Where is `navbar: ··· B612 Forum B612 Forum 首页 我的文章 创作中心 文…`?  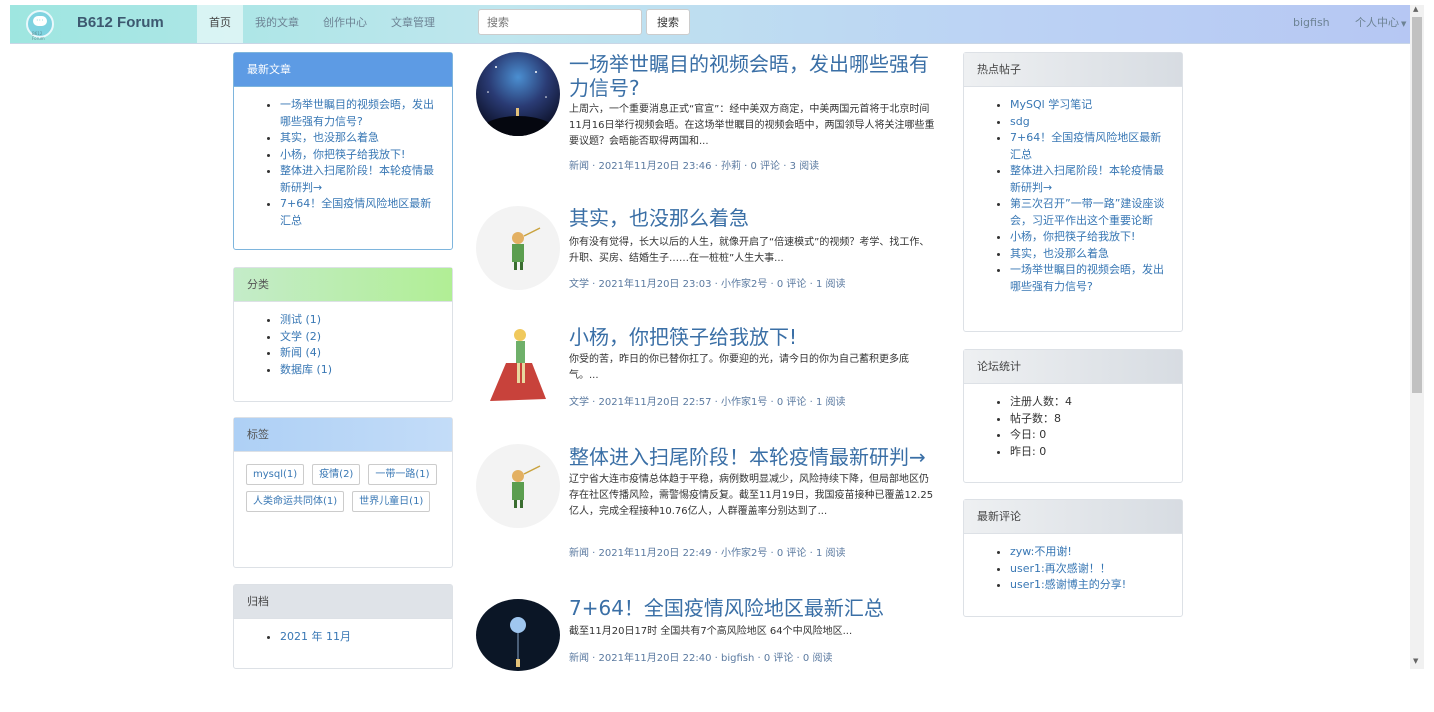 navbar: ··· B612 Forum B612 Forum 首页 我的文章 创作中心 文… is located at coordinates (710, 24).